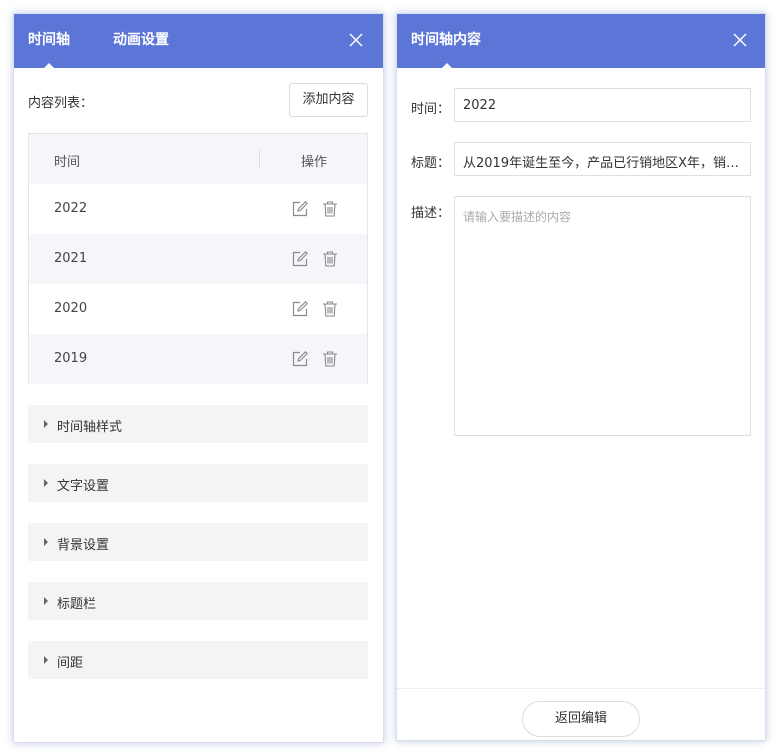 This screenshot has height=754, width=776. I want to click on back-to-edit-button: 返回编辑, so click(581, 719).